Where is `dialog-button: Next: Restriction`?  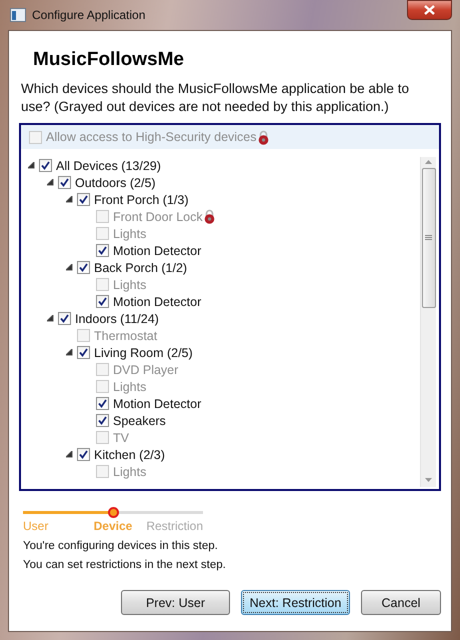 dialog-button: Next: Restriction is located at coordinates (295, 602).